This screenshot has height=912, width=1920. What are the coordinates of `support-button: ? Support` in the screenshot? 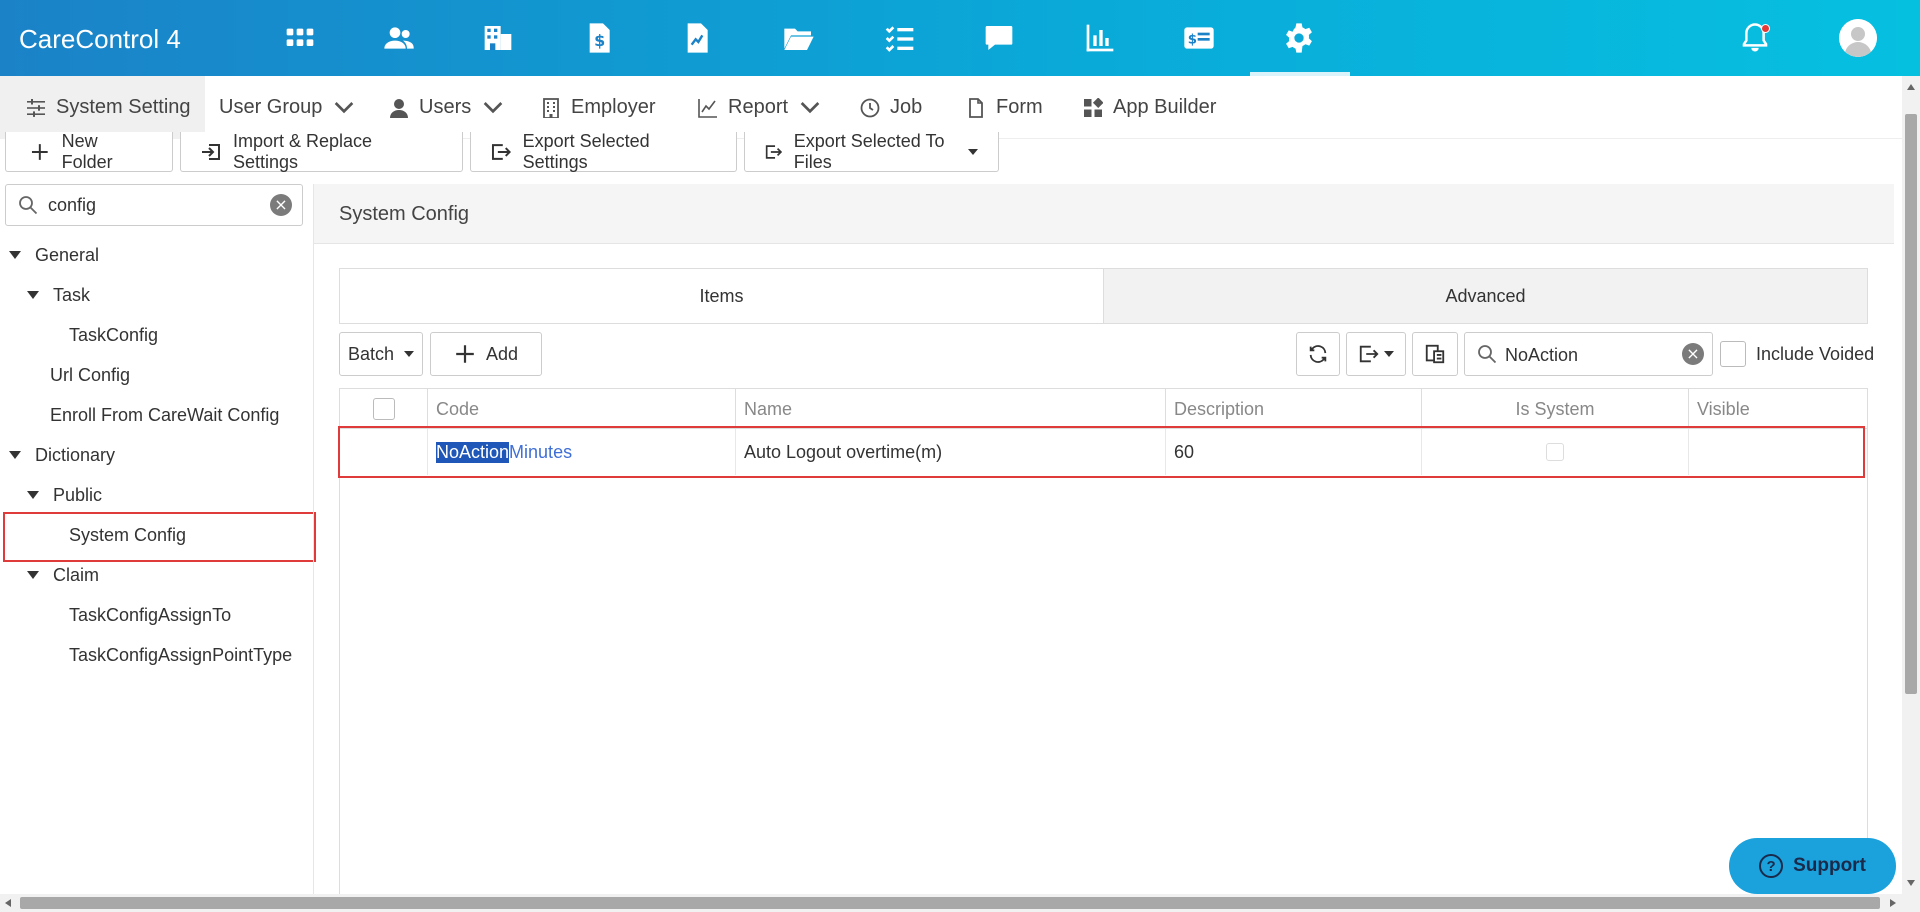 It's located at (1812, 866).